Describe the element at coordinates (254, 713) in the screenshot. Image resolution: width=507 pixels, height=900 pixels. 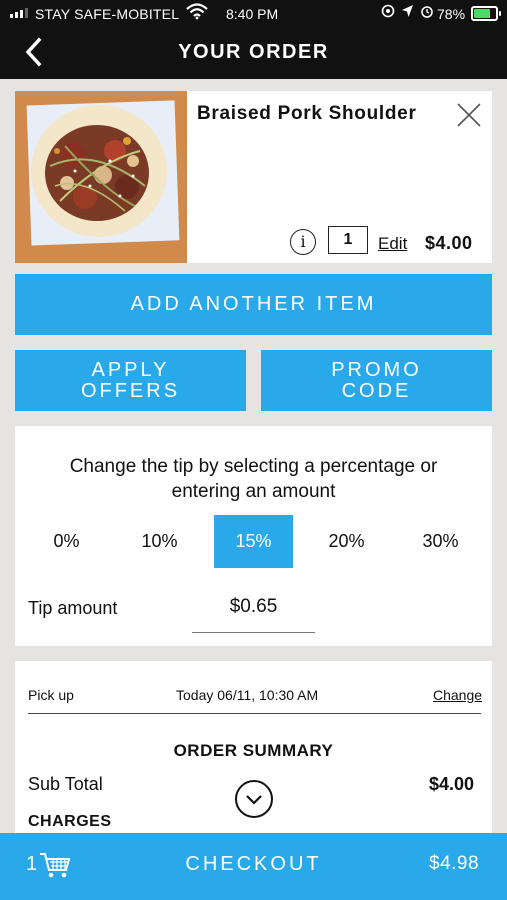
I see `divider` at that location.